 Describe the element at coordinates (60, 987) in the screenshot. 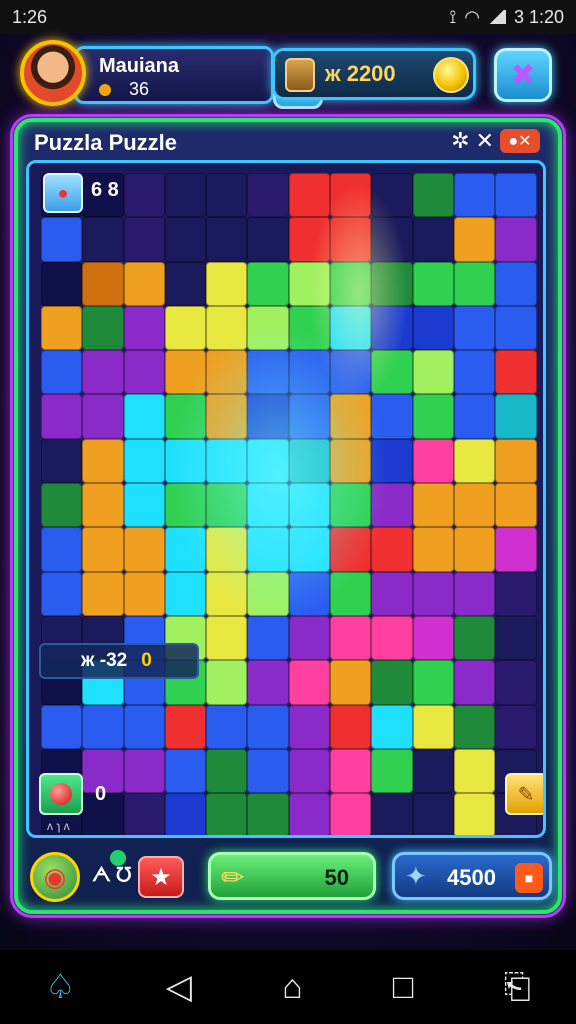

I see `app-brand-icon: ♤` at that location.